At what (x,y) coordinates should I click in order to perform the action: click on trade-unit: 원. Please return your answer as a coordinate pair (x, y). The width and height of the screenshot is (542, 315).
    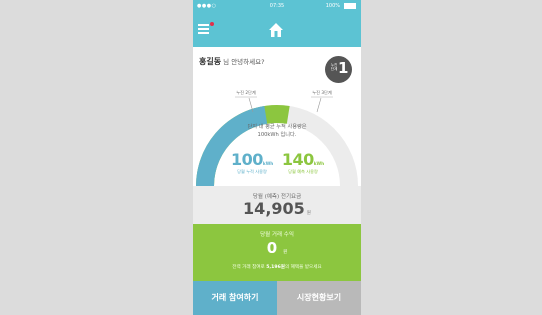
    Looking at the image, I should click on (285, 252).